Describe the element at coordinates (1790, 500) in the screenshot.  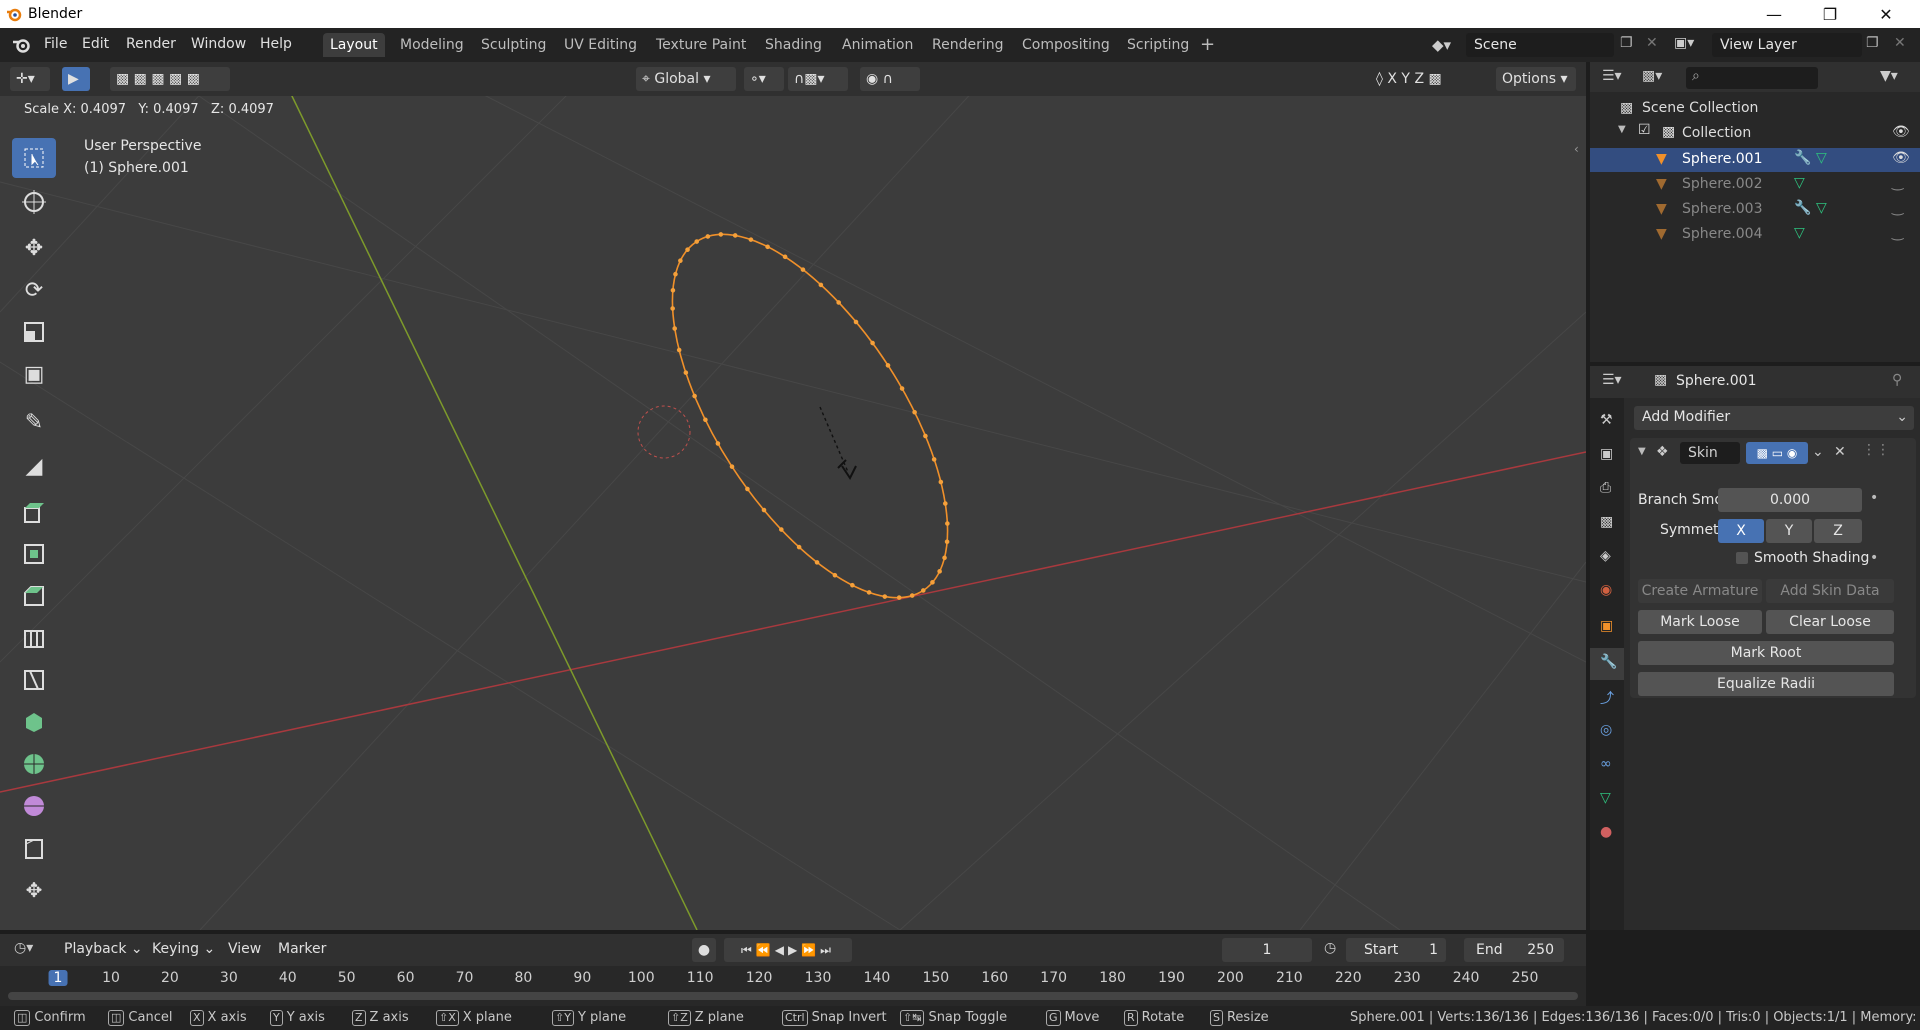
I see `branch-smoothing-field: 0.000` at that location.